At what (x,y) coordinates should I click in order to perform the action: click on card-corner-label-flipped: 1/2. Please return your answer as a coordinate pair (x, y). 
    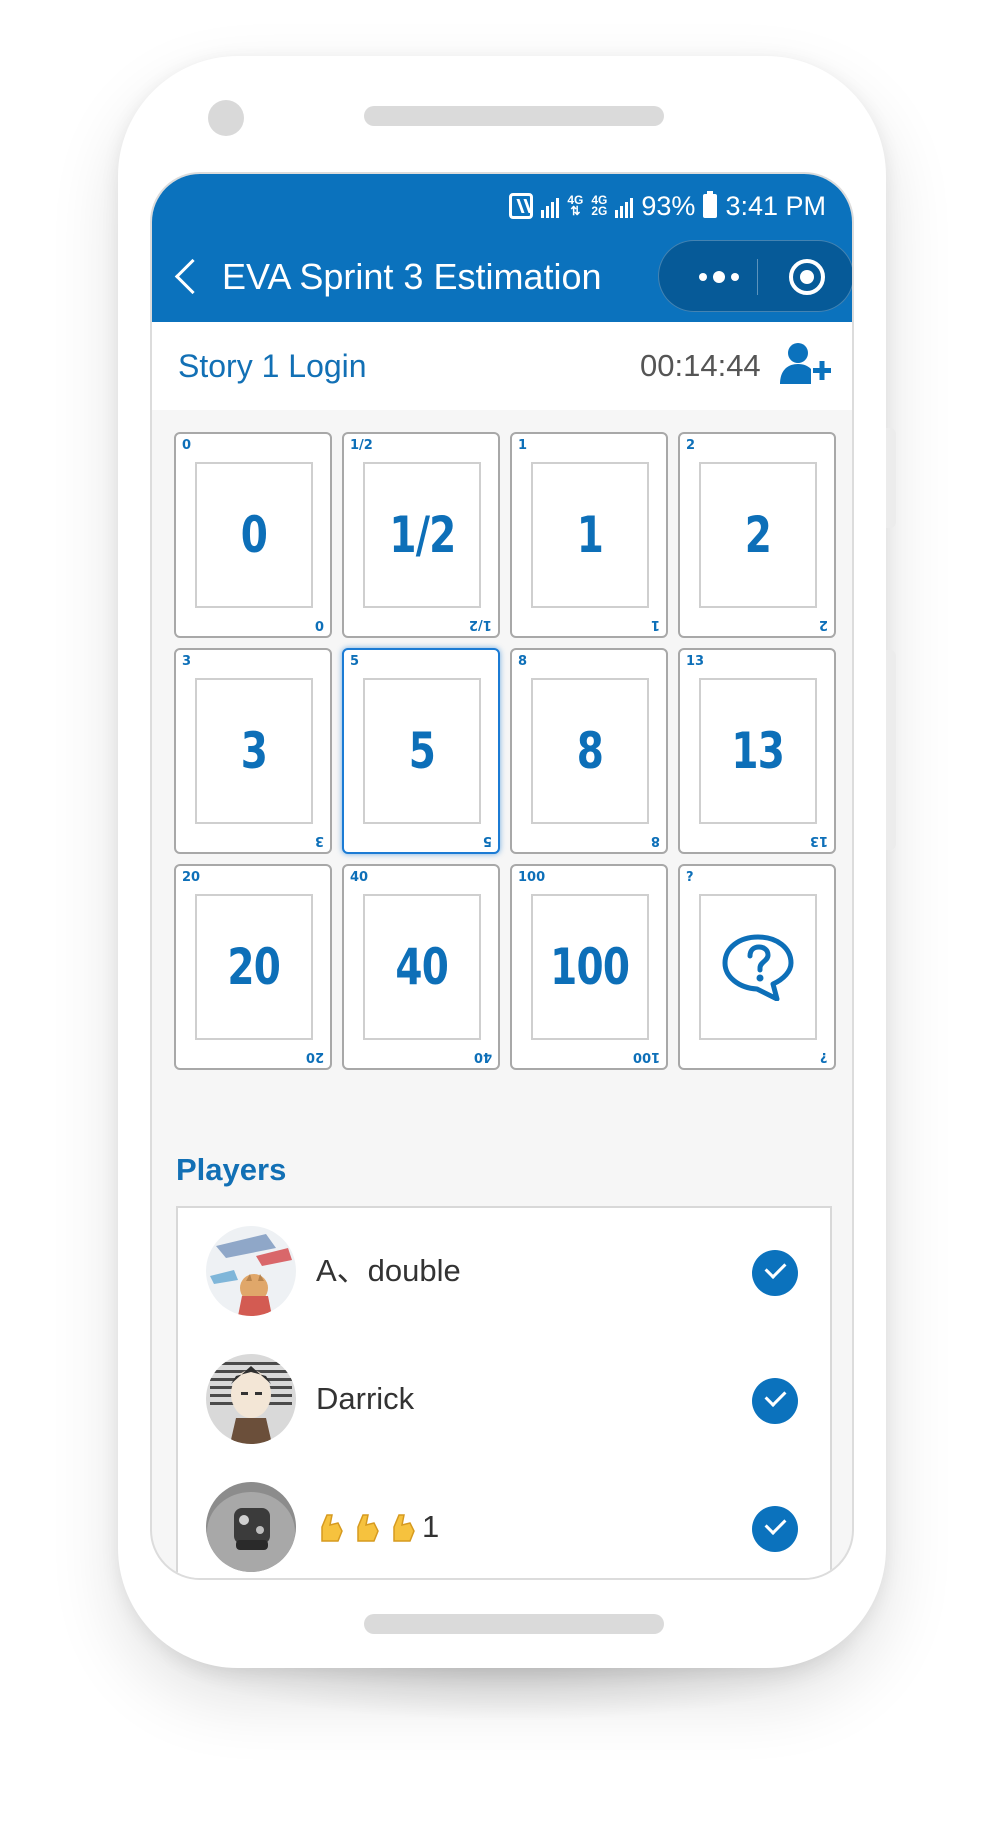
    Looking at the image, I should click on (480, 624).